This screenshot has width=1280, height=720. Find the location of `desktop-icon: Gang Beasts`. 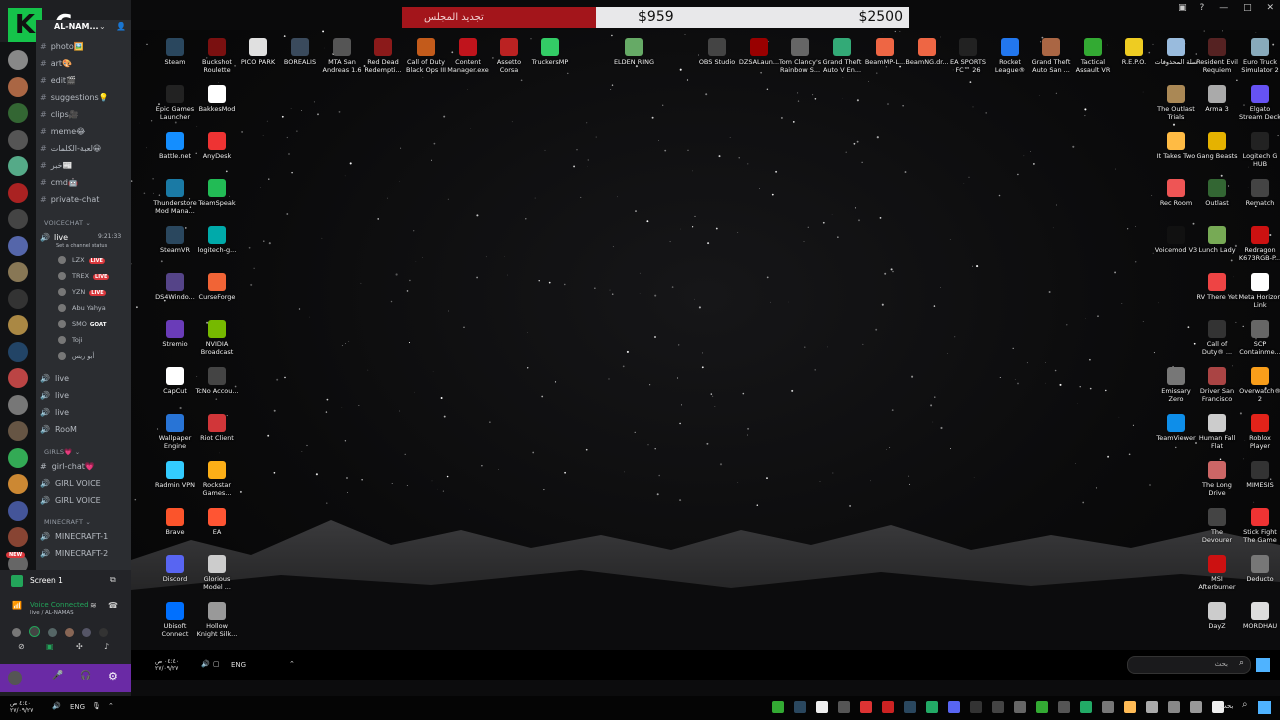

desktop-icon: Gang Beasts is located at coordinates (1217, 146).